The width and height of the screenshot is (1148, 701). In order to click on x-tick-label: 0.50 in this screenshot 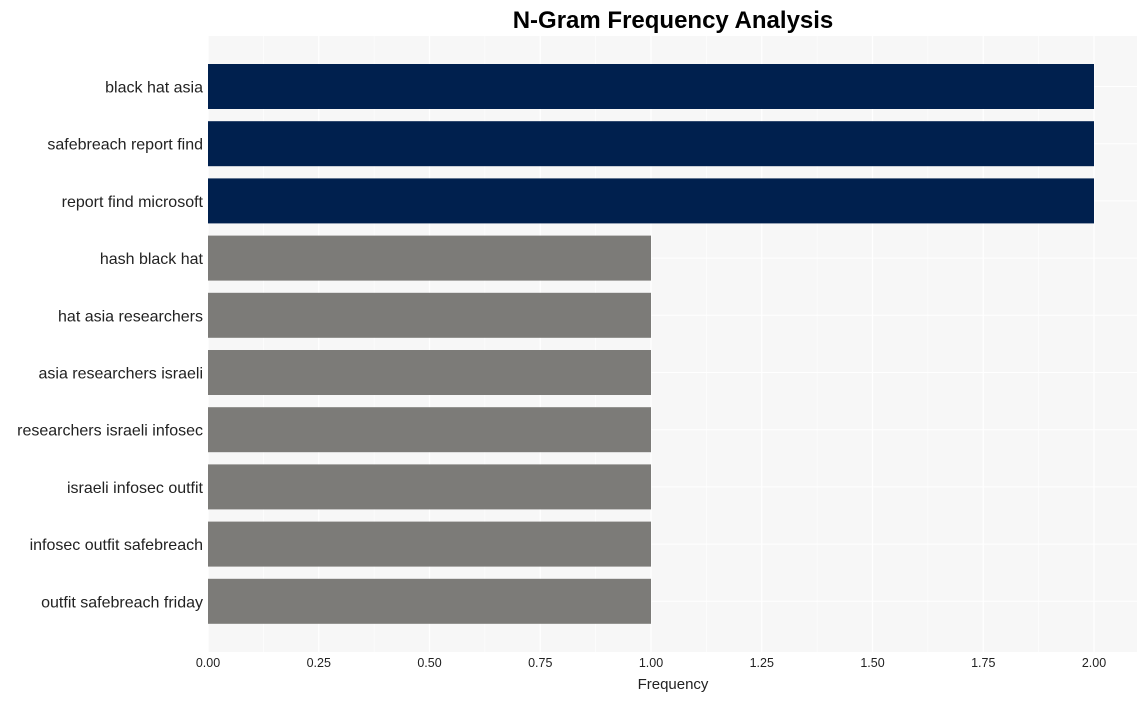, I will do `click(429, 663)`.